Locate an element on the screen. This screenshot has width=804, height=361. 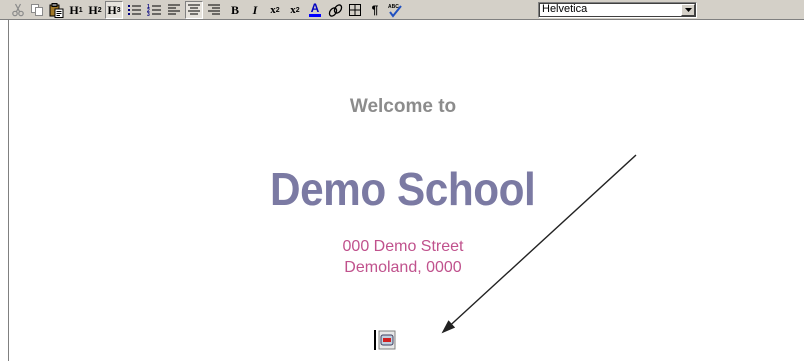
paragraph-marks-button: ¶ is located at coordinates (375, 10).